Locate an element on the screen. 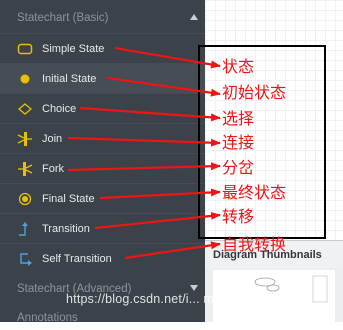  arrow-self-transition is located at coordinates (172, 250).